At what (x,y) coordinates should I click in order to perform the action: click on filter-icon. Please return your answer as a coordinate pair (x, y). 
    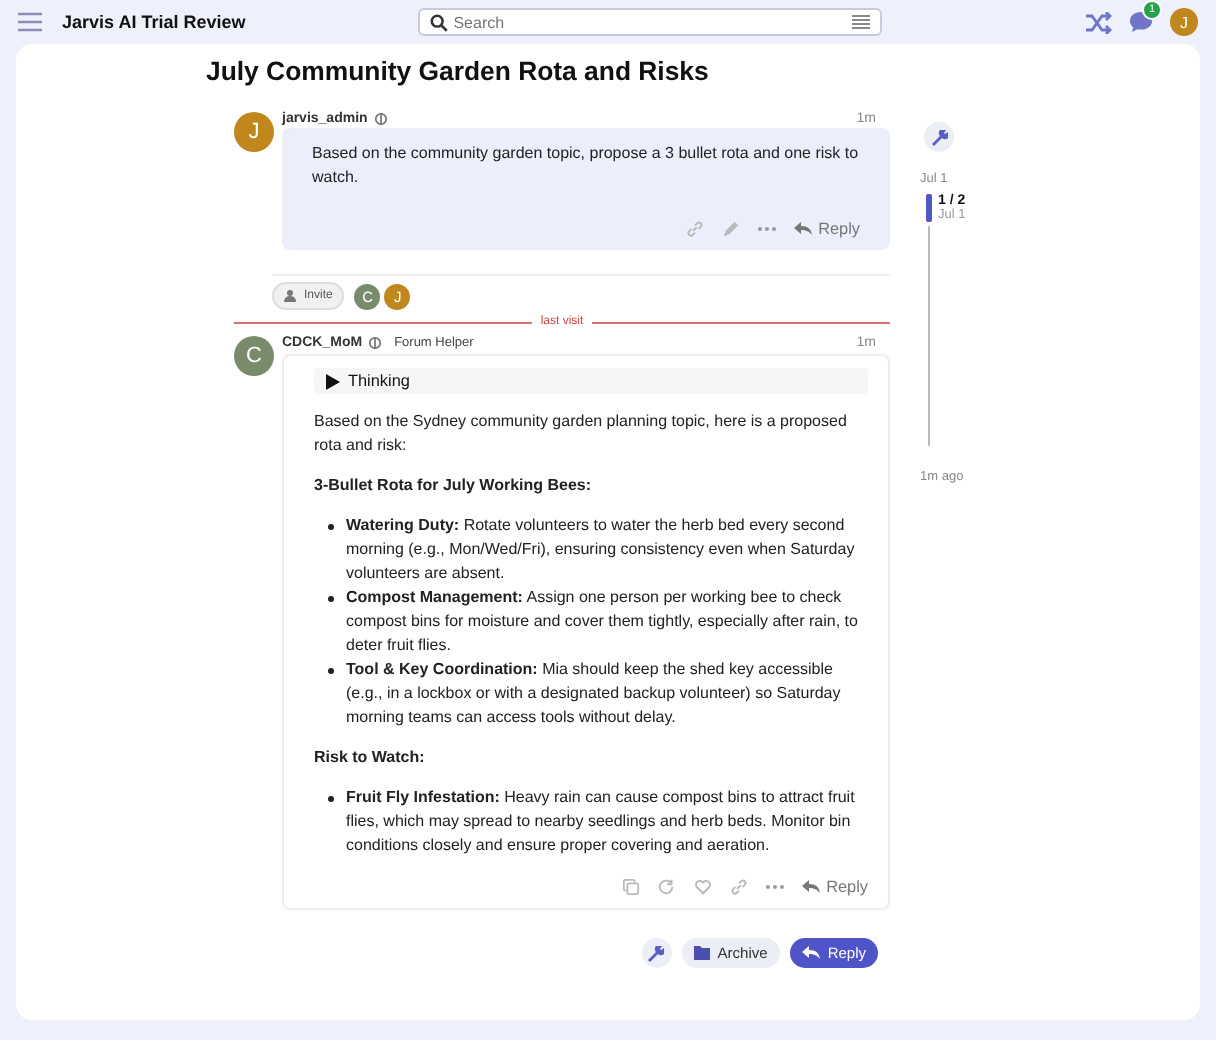
    Looking at the image, I should click on (860, 22).